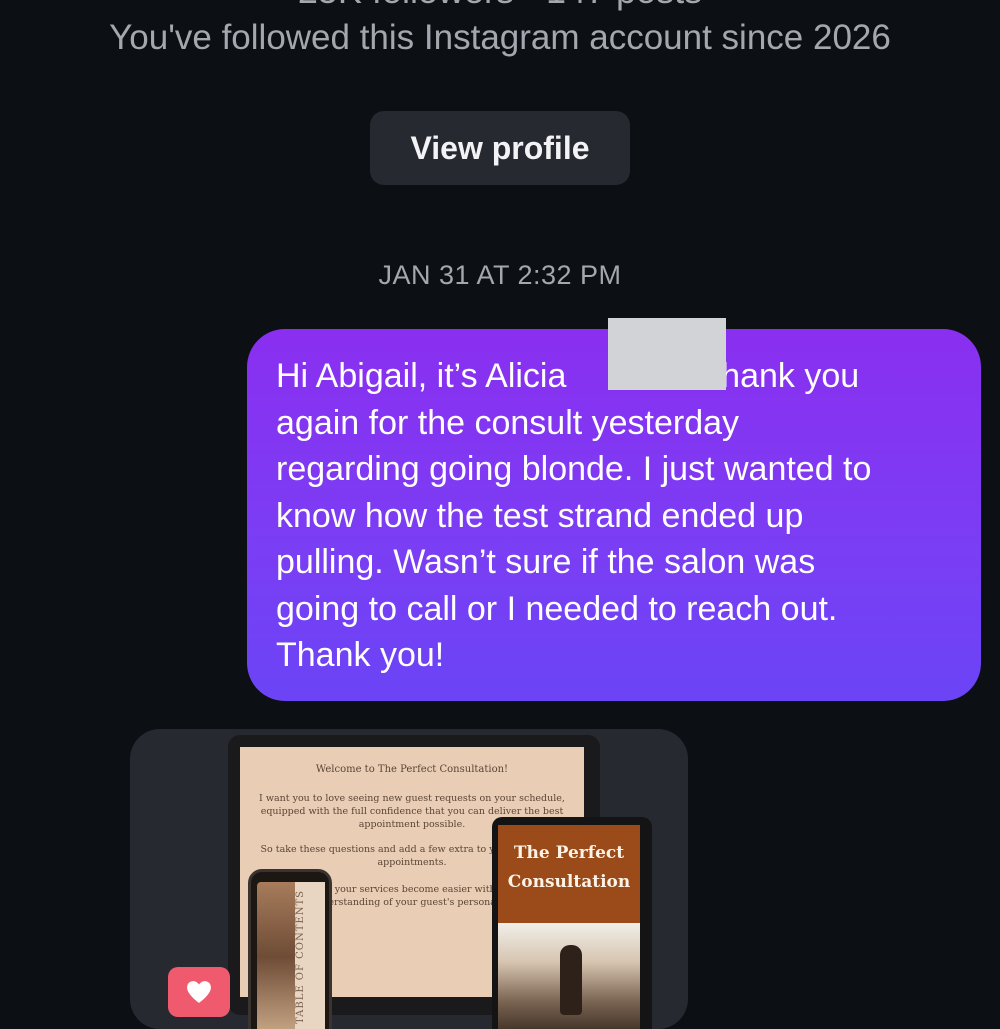 The height and width of the screenshot is (1029, 1000). What do you see at coordinates (667, 354) in the screenshot?
I see `redaction-box` at bounding box center [667, 354].